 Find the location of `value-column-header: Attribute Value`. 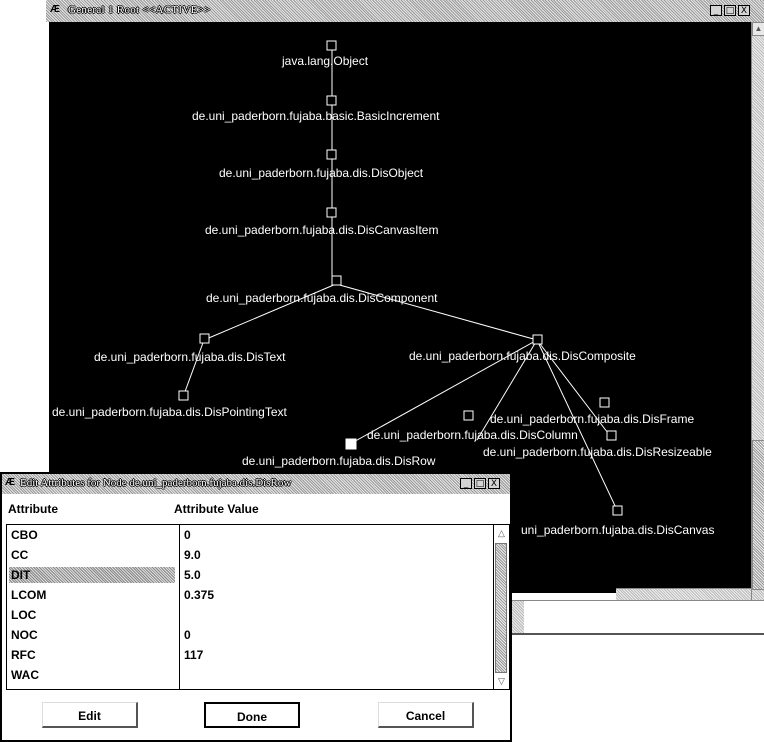

value-column-header: Attribute Value is located at coordinates (216, 509).